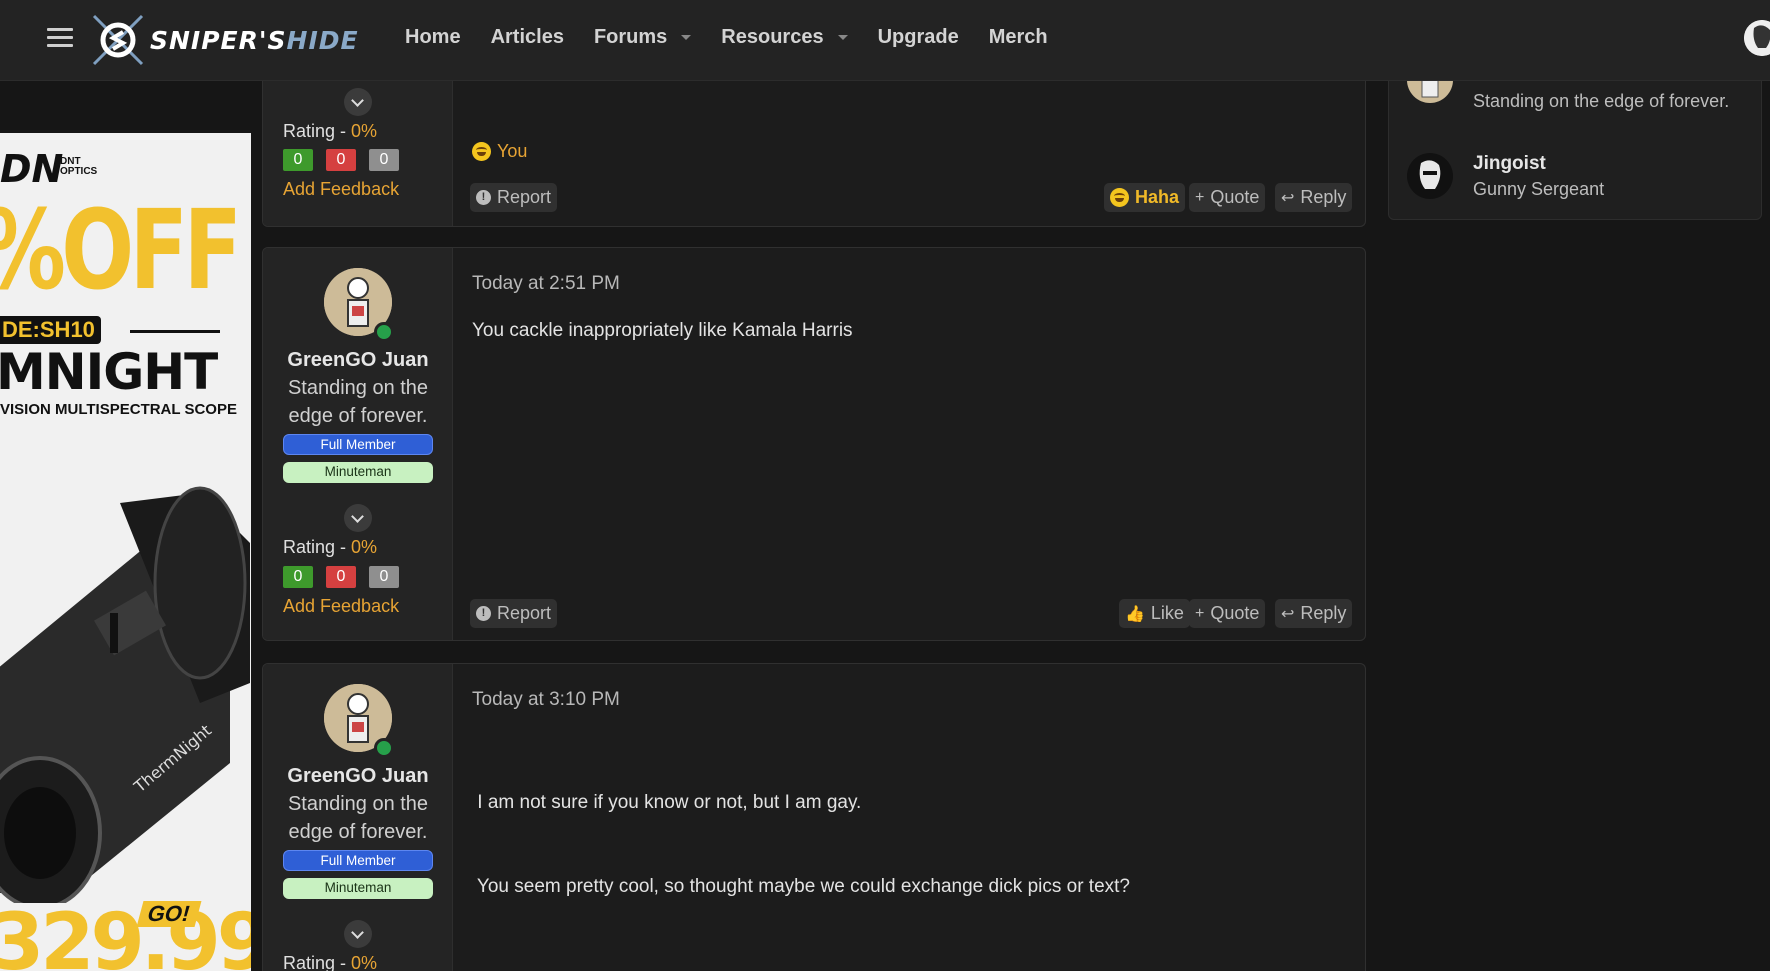  What do you see at coordinates (527, 37) in the screenshot?
I see `nav-articles: Articles` at bounding box center [527, 37].